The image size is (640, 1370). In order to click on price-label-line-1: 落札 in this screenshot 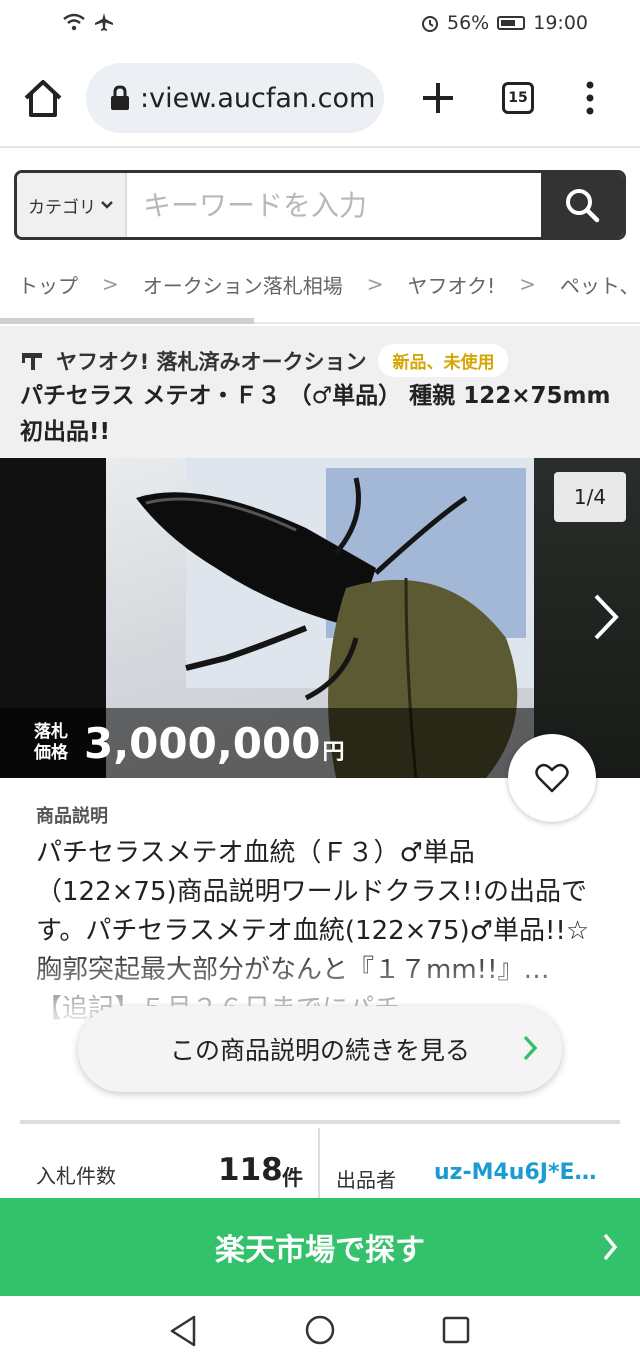, I will do `click(51, 732)`.